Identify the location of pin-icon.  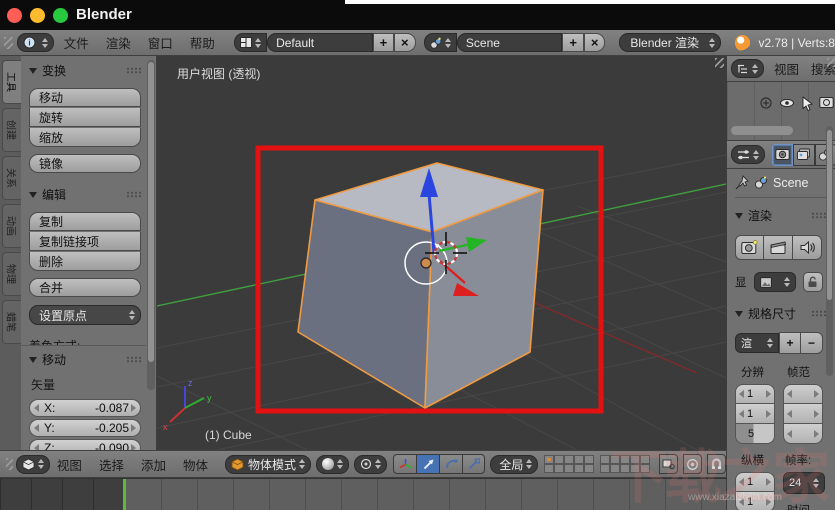
(742, 182).